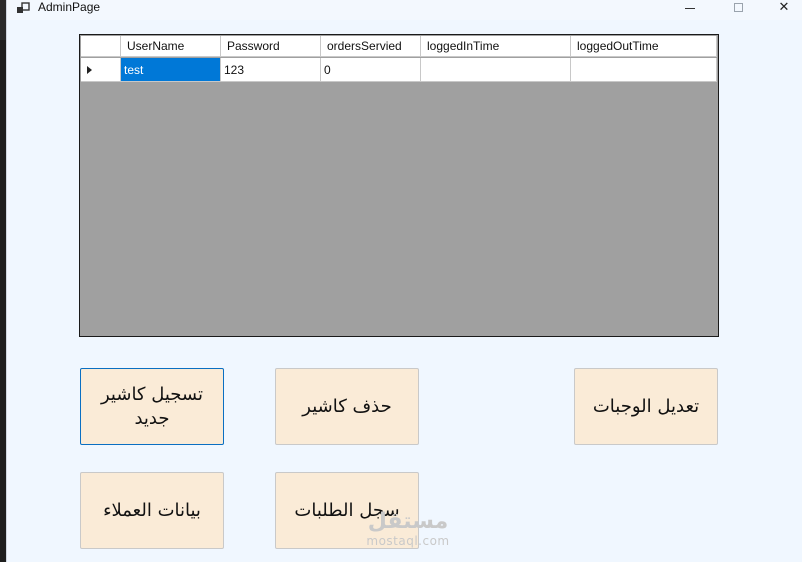 This screenshot has width=802, height=562. What do you see at coordinates (371, 70) in the screenshot?
I see `cell-orders-servied: 0` at bounding box center [371, 70].